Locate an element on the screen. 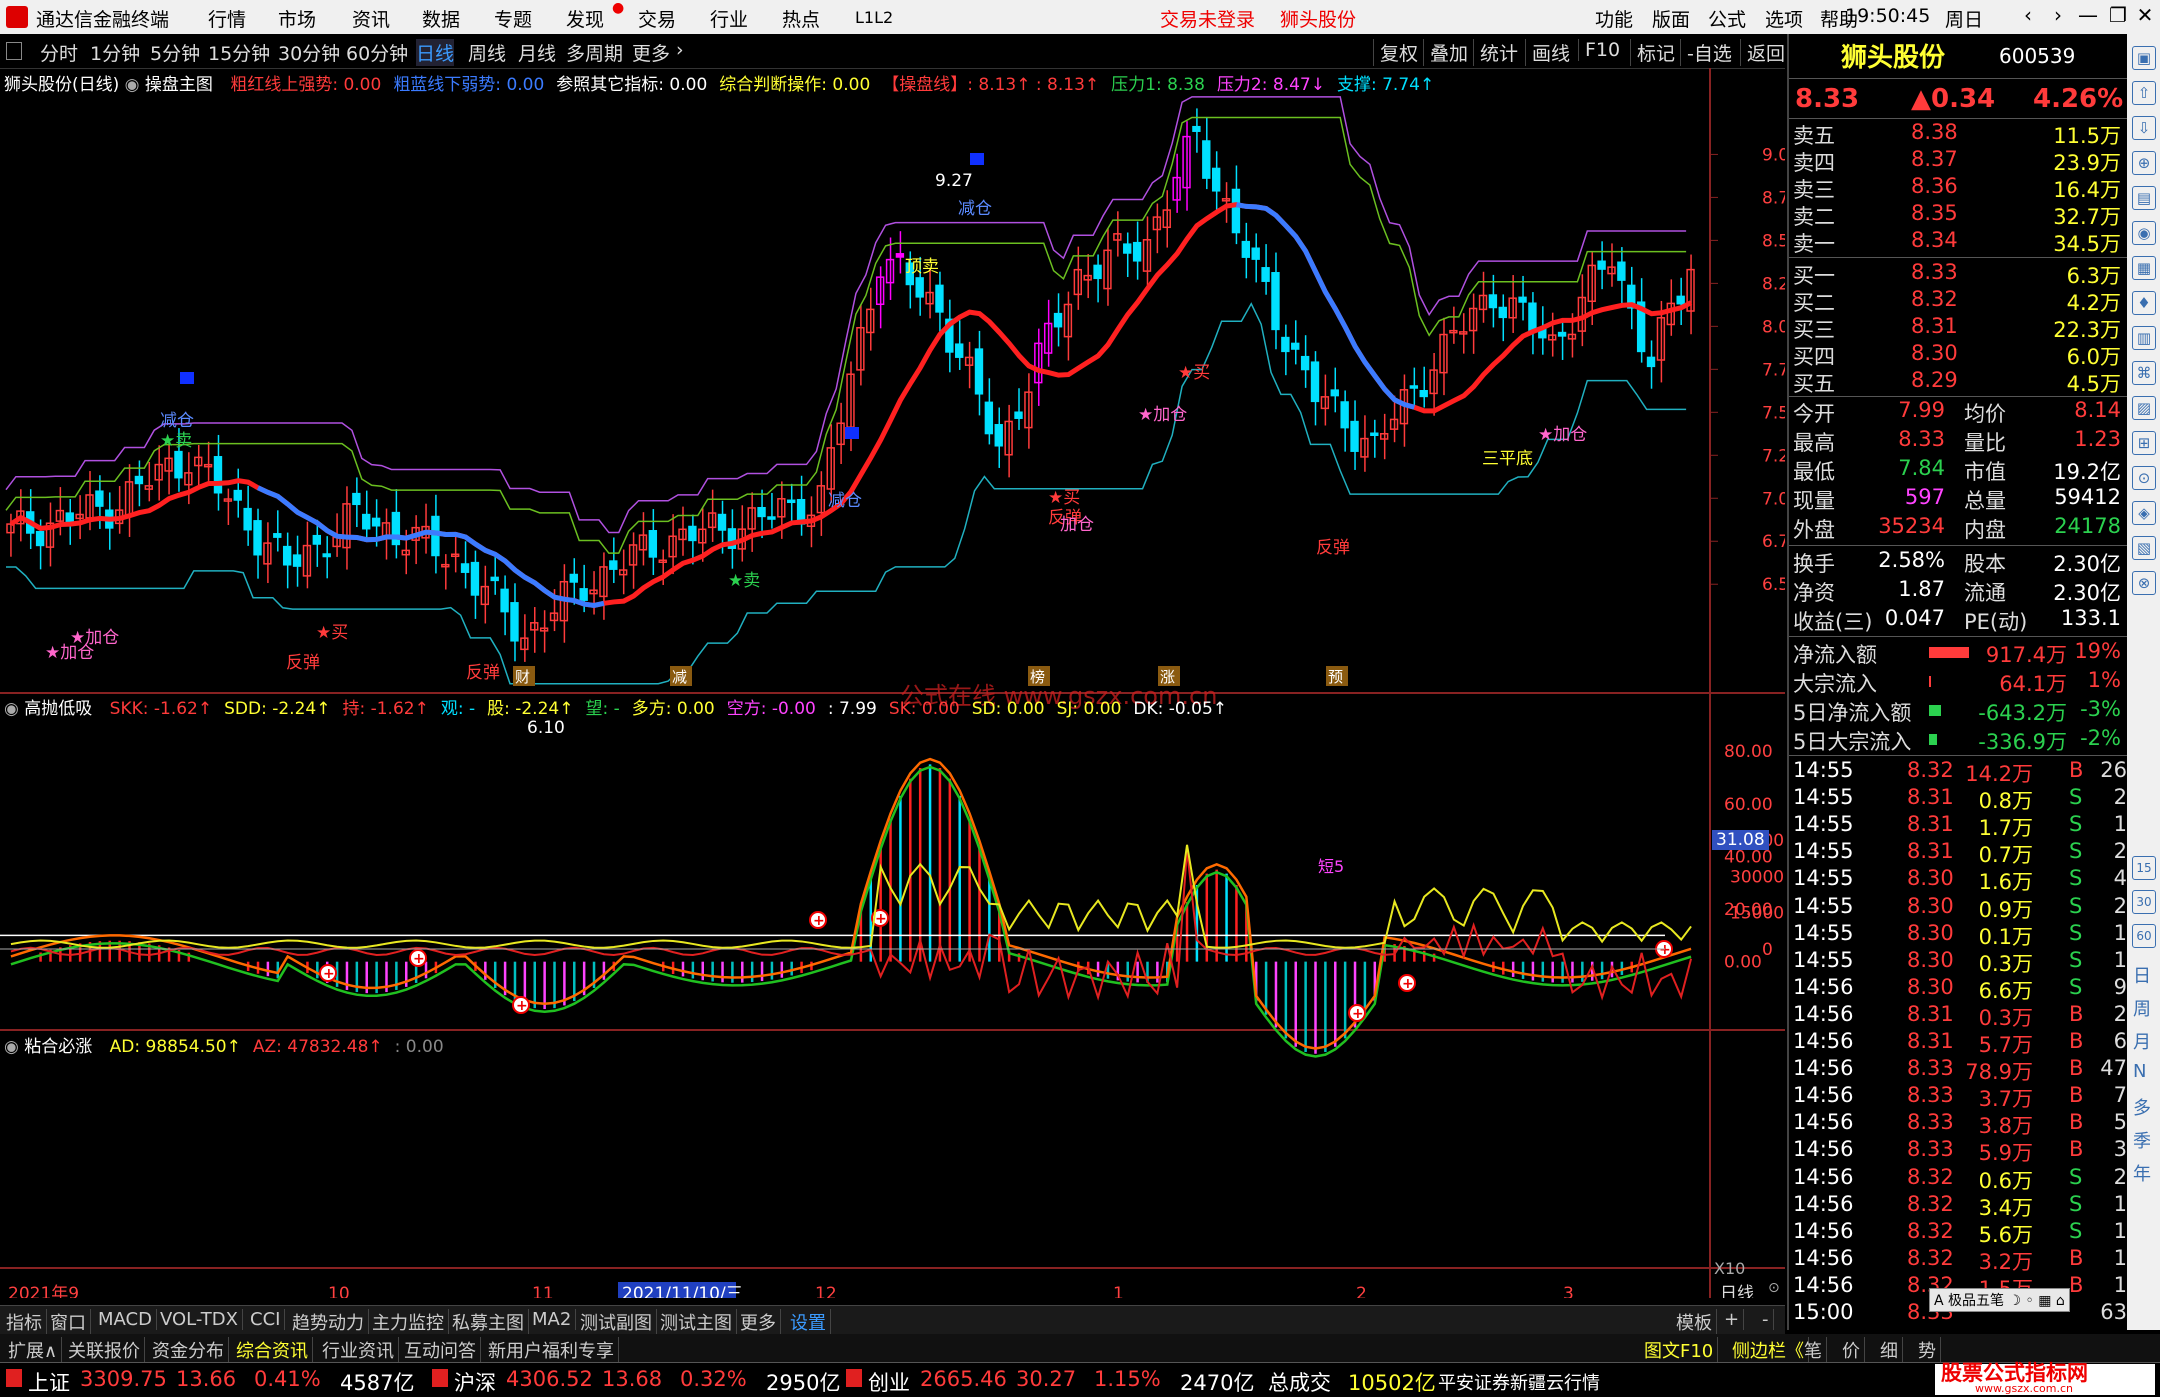 This screenshot has height=1397, width=2160. indicator-tab-12: 设置 is located at coordinates (808, 1322).